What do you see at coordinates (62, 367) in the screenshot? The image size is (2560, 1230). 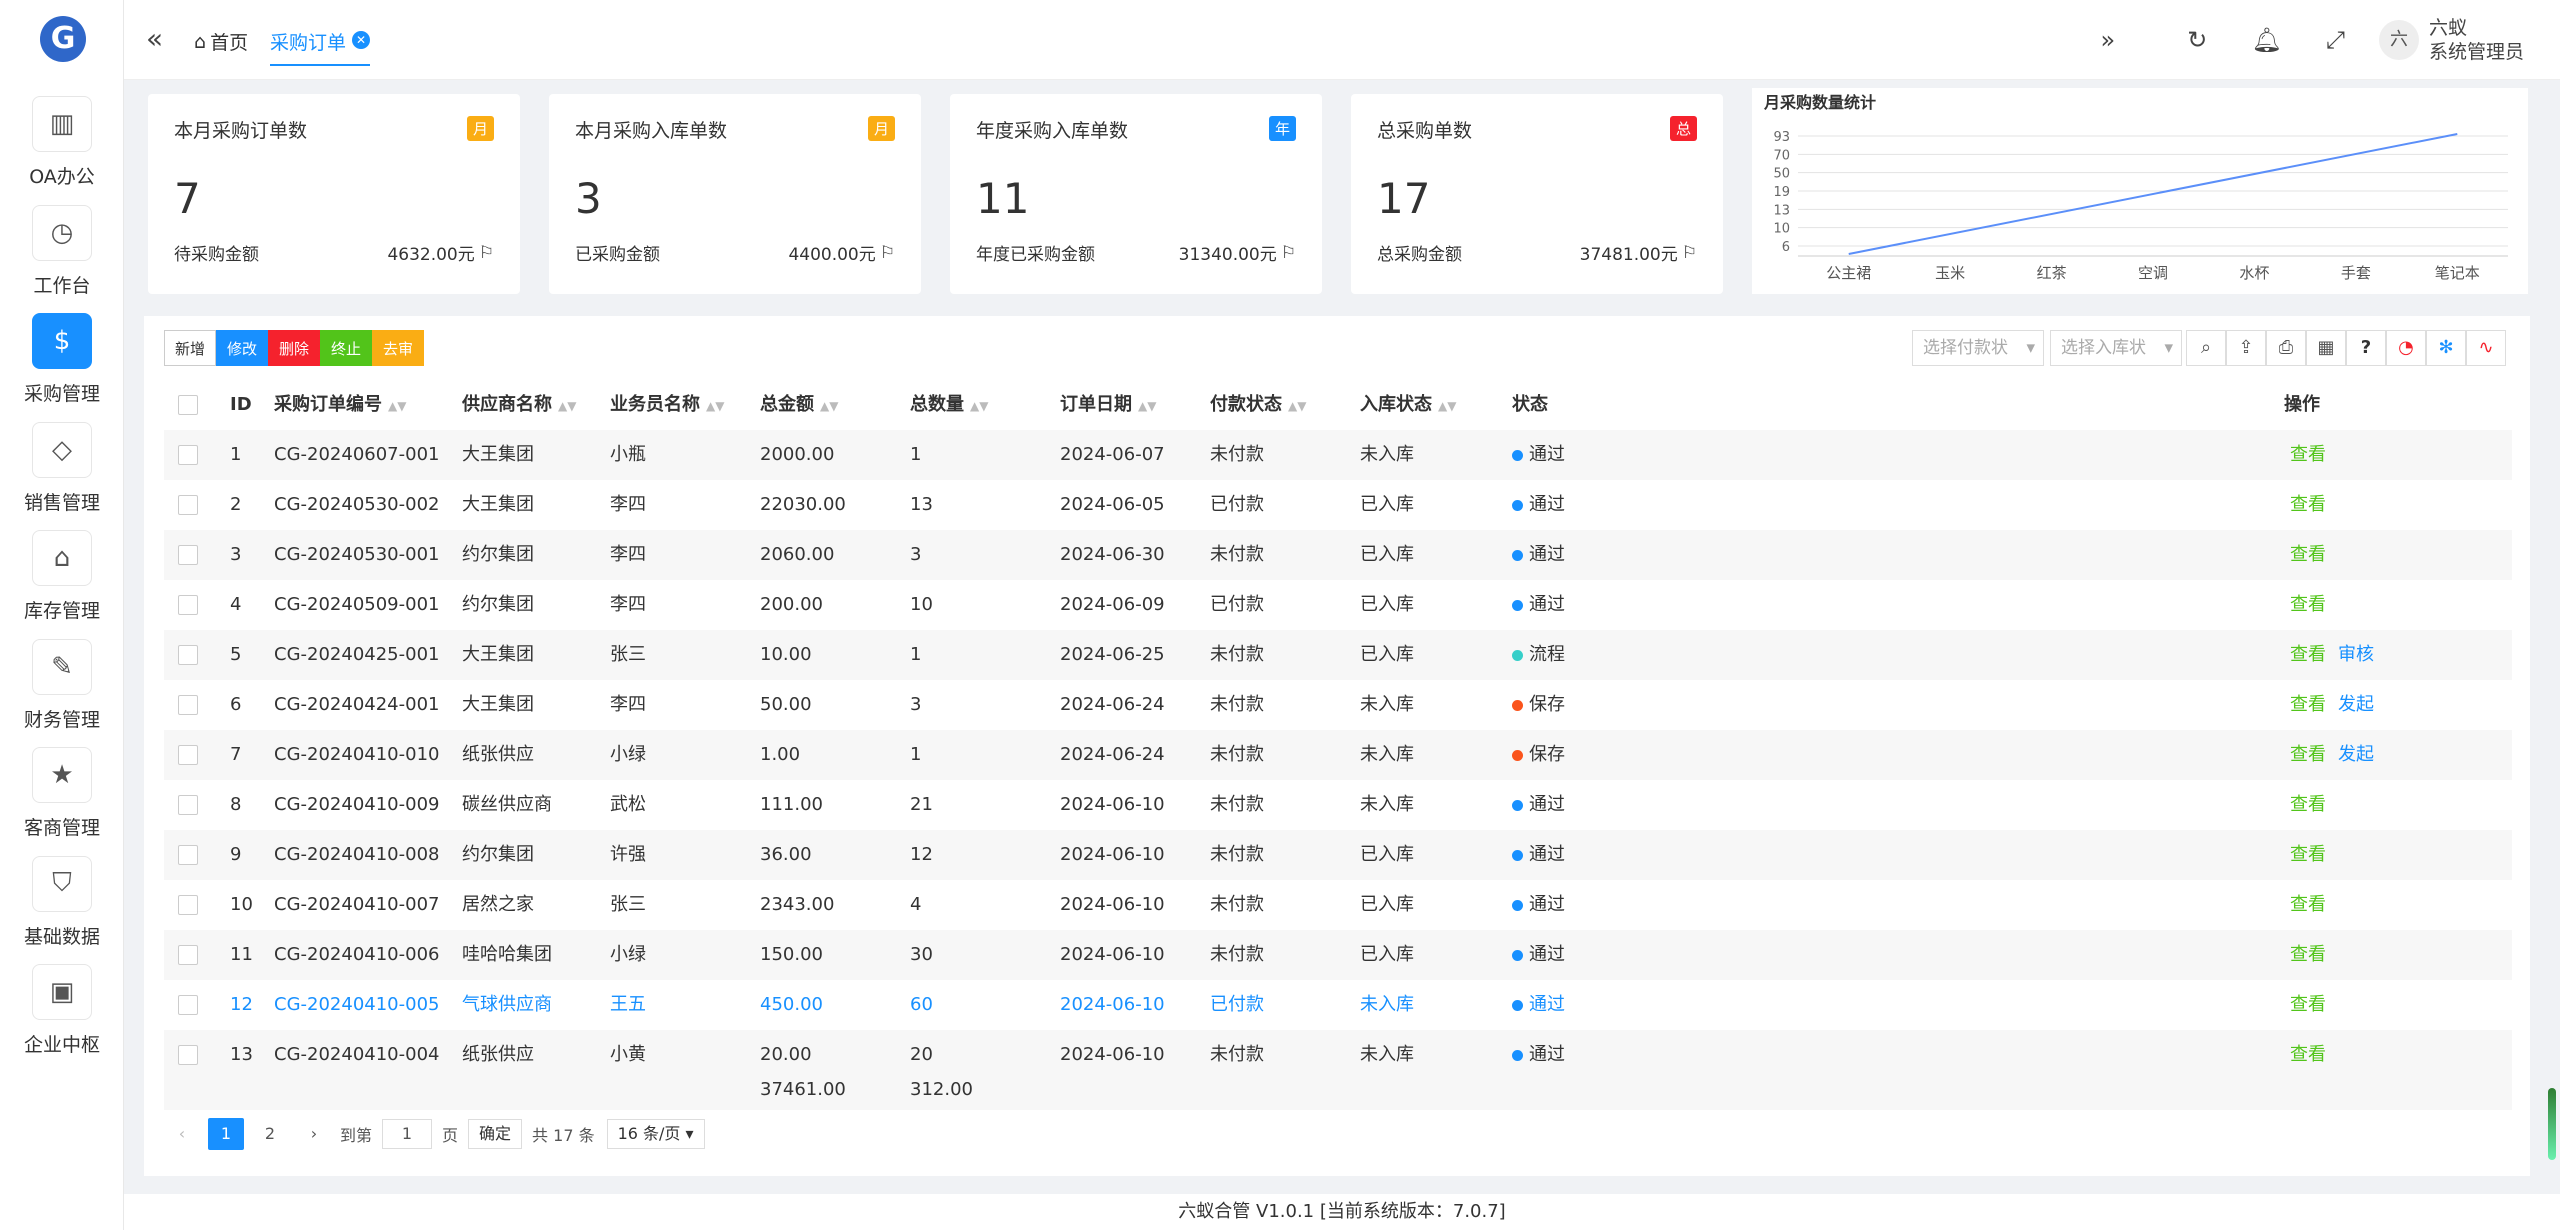 I see `sidebar-item-2: $ 采购管理` at bounding box center [62, 367].